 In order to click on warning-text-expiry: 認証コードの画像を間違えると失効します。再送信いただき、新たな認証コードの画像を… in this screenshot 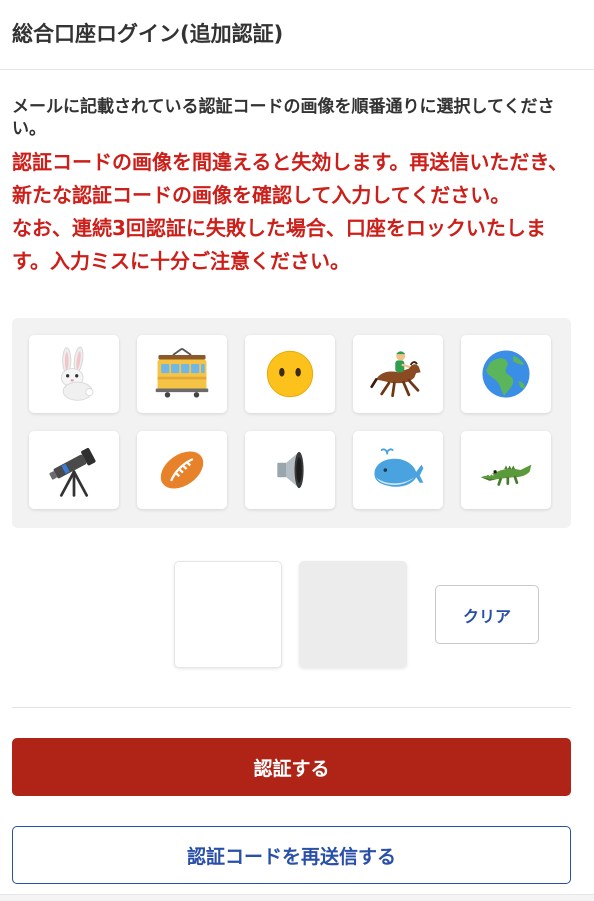, I will do `click(290, 178)`.